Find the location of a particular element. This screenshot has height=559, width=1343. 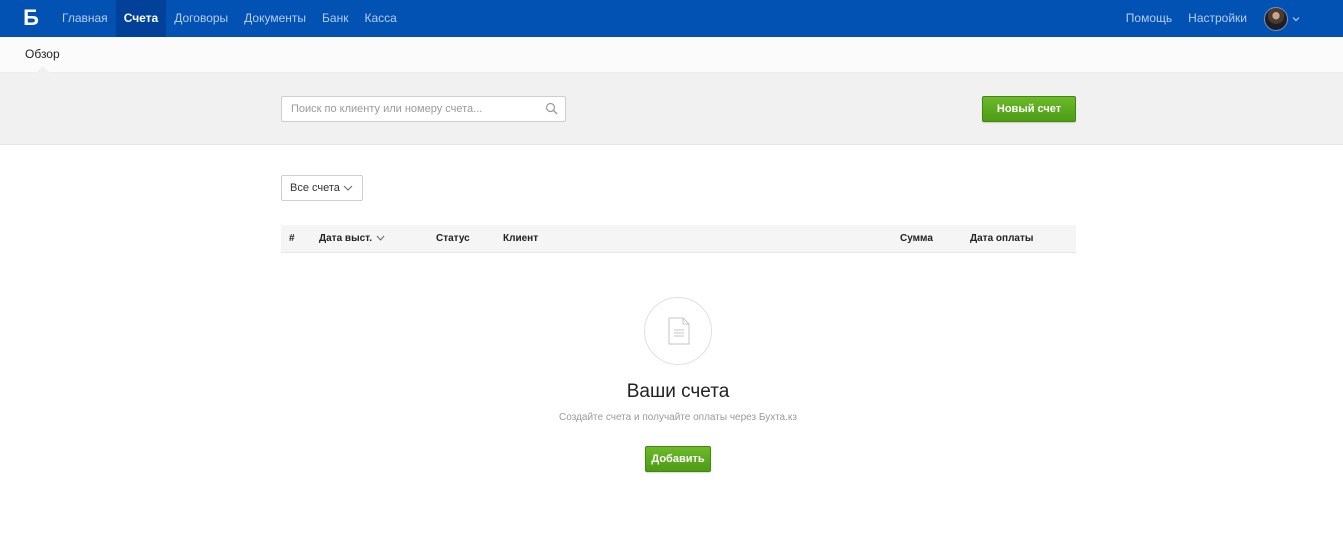

subnav-item-overview: Обзор is located at coordinates (42, 54).